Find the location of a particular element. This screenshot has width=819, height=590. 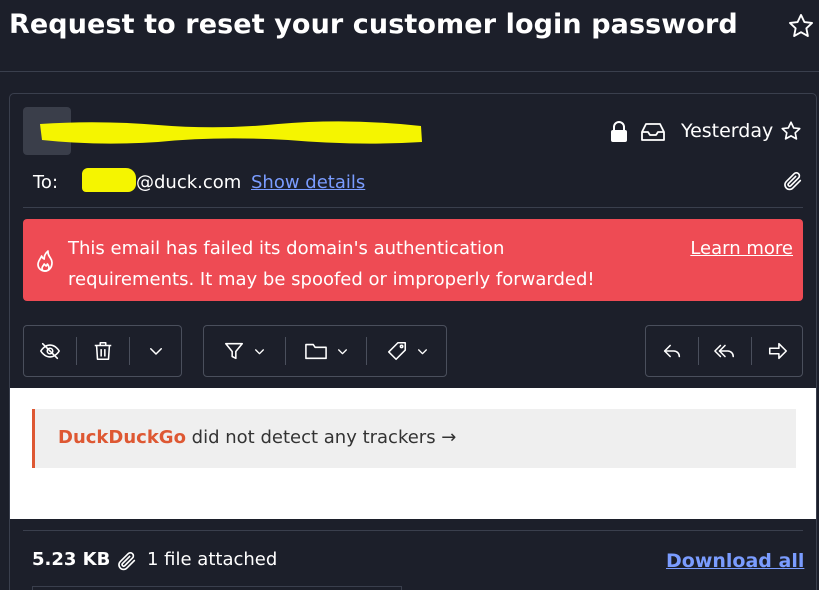

filter-icon is located at coordinates (234, 351).